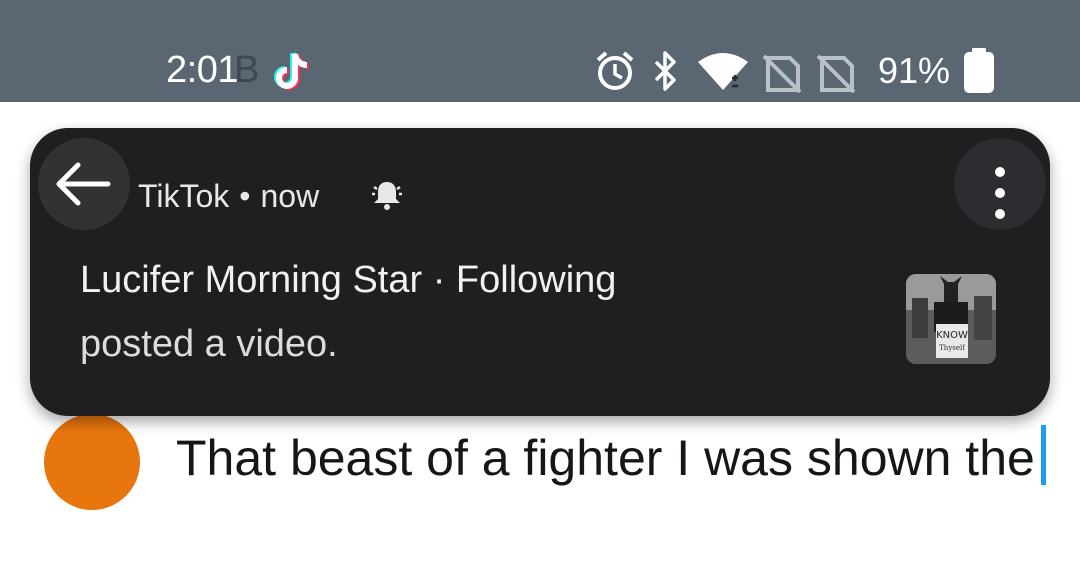 This screenshot has width=1080, height=568. What do you see at coordinates (952, 335) in the screenshot?
I see `thumbnail-sign-text: KNOW` at bounding box center [952, 335].